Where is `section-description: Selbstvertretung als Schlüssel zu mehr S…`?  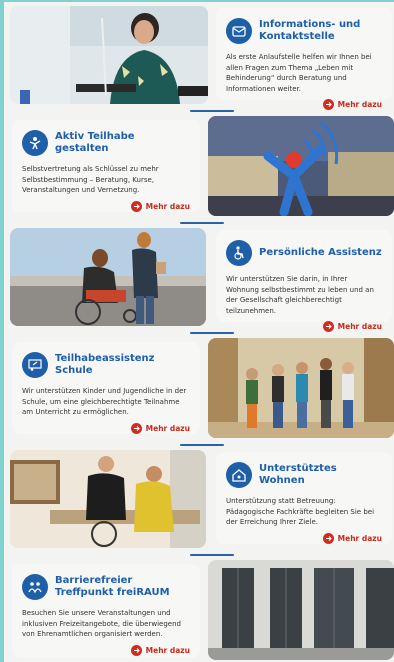
section-description: Selbstvertretung als Schlüssel zu mehr S… is located at coordinates (90, 179).